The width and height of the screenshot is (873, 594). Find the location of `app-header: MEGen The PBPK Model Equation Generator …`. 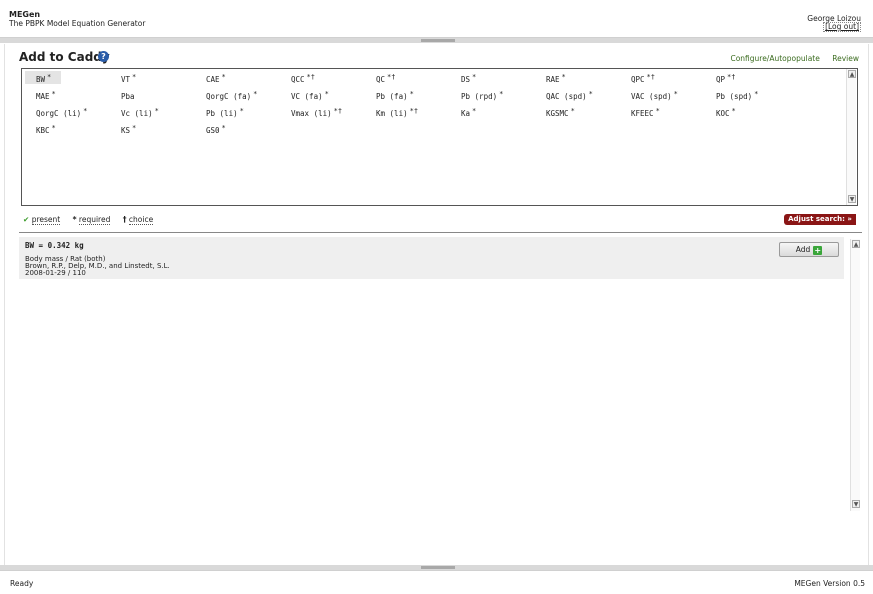

app-header: MEGen The PBPK Model Equation Generator … is located at coordinates (436, 19).